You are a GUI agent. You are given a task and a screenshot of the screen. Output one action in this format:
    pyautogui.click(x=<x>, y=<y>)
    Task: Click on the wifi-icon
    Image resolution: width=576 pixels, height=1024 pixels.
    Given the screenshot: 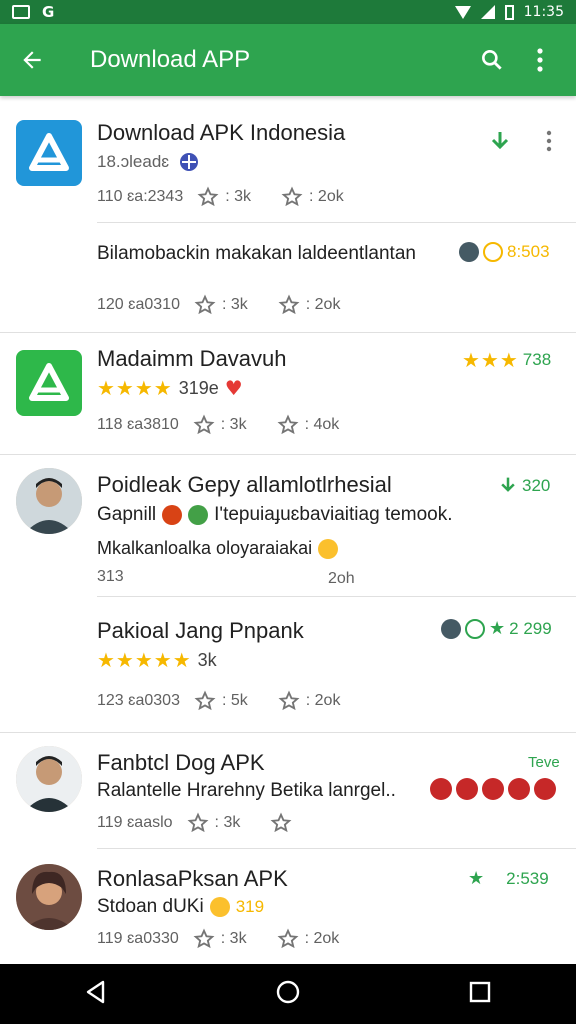 What is the action you would take?
    pyautogui.click(x=462, y=12)
    